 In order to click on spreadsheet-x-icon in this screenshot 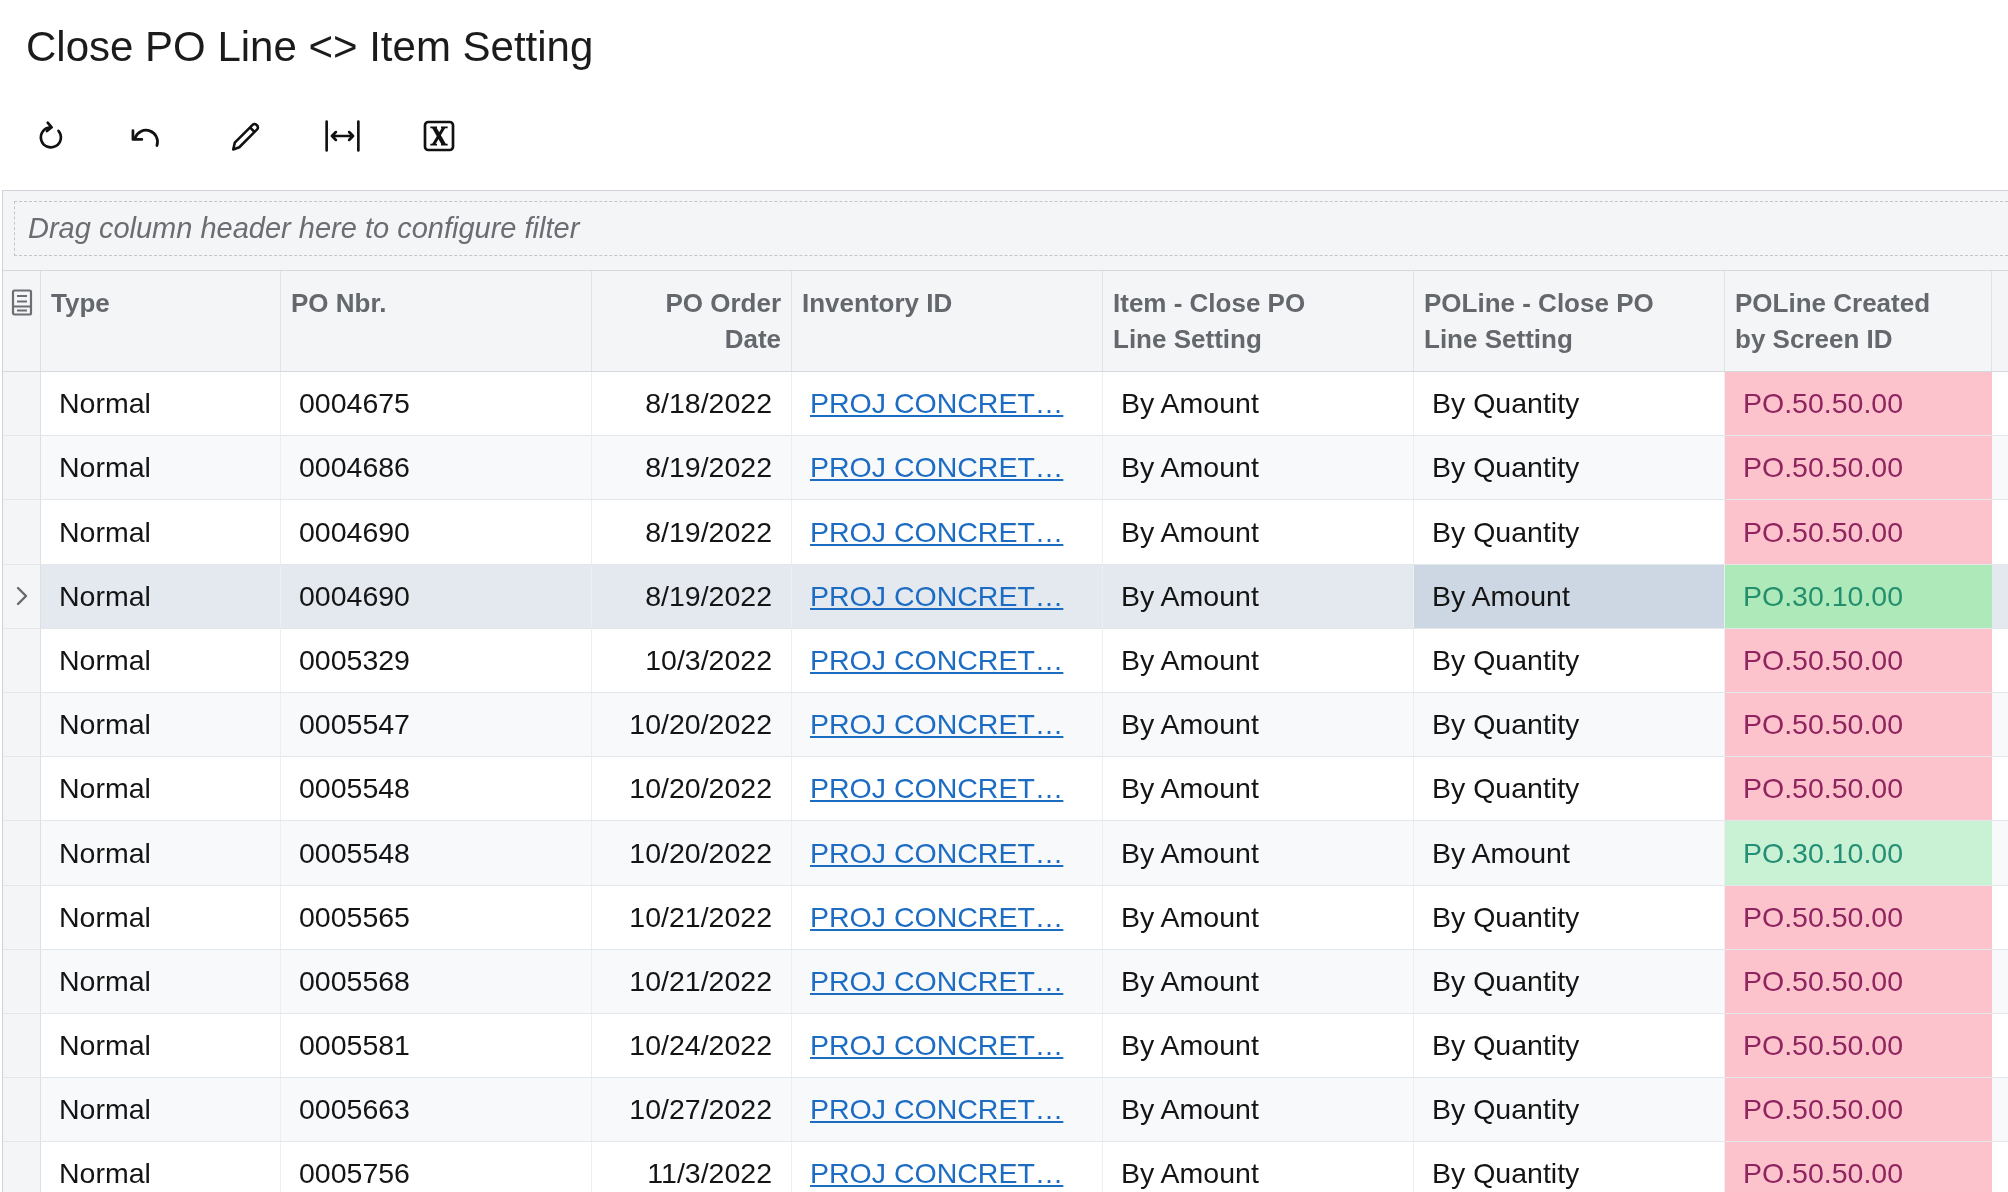, I will do `click(439, 136)`.